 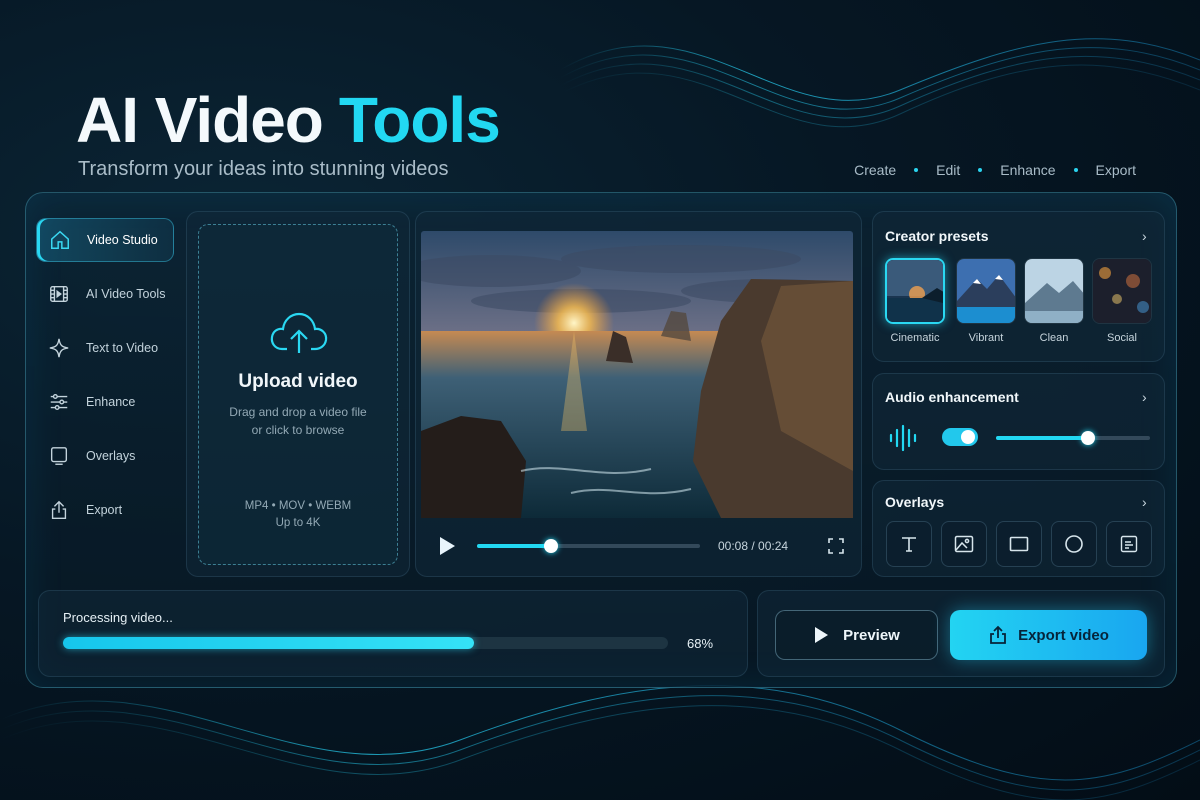 I want to click on upload-max-resolution: Up to 4K, so click(x=298, y=523).